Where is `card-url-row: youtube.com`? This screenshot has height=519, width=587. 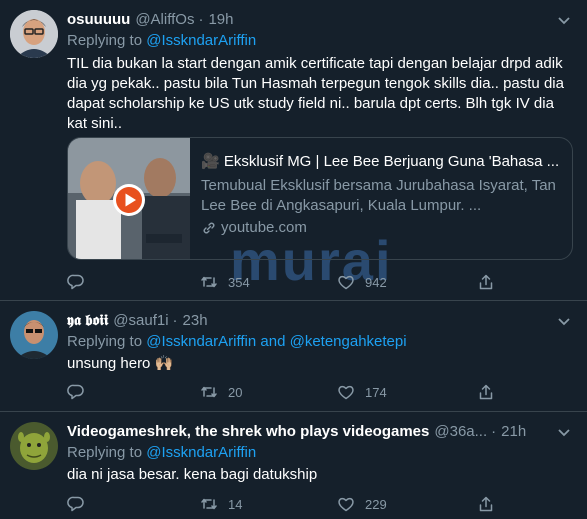
card-url-row: youtube.com is located at coordinates (381, 228).